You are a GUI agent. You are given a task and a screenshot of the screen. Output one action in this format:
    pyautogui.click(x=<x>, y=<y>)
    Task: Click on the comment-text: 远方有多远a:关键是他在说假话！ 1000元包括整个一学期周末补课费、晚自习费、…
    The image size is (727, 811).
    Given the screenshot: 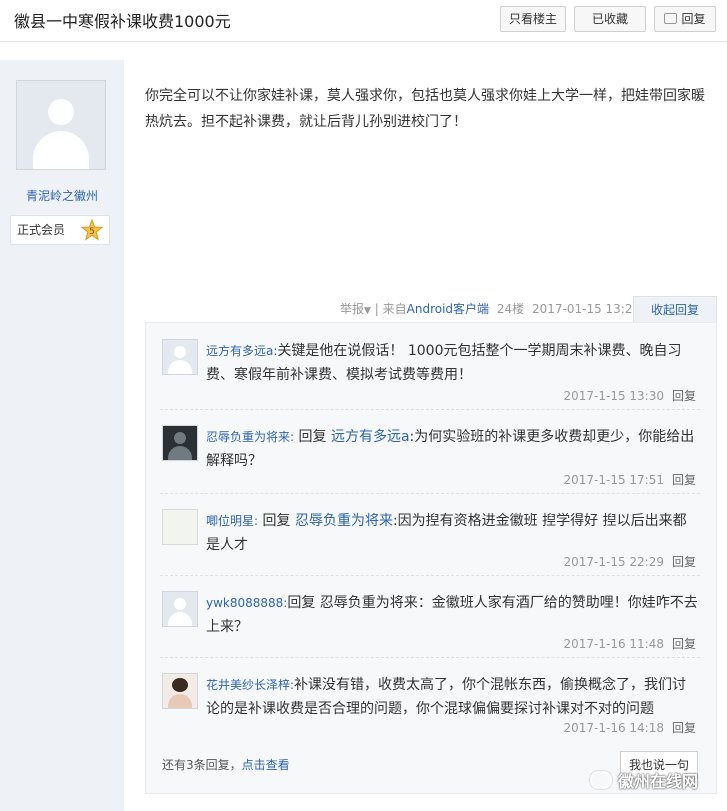 What is the action you would take?
    pyautogui.click(x=452, y=363)
    